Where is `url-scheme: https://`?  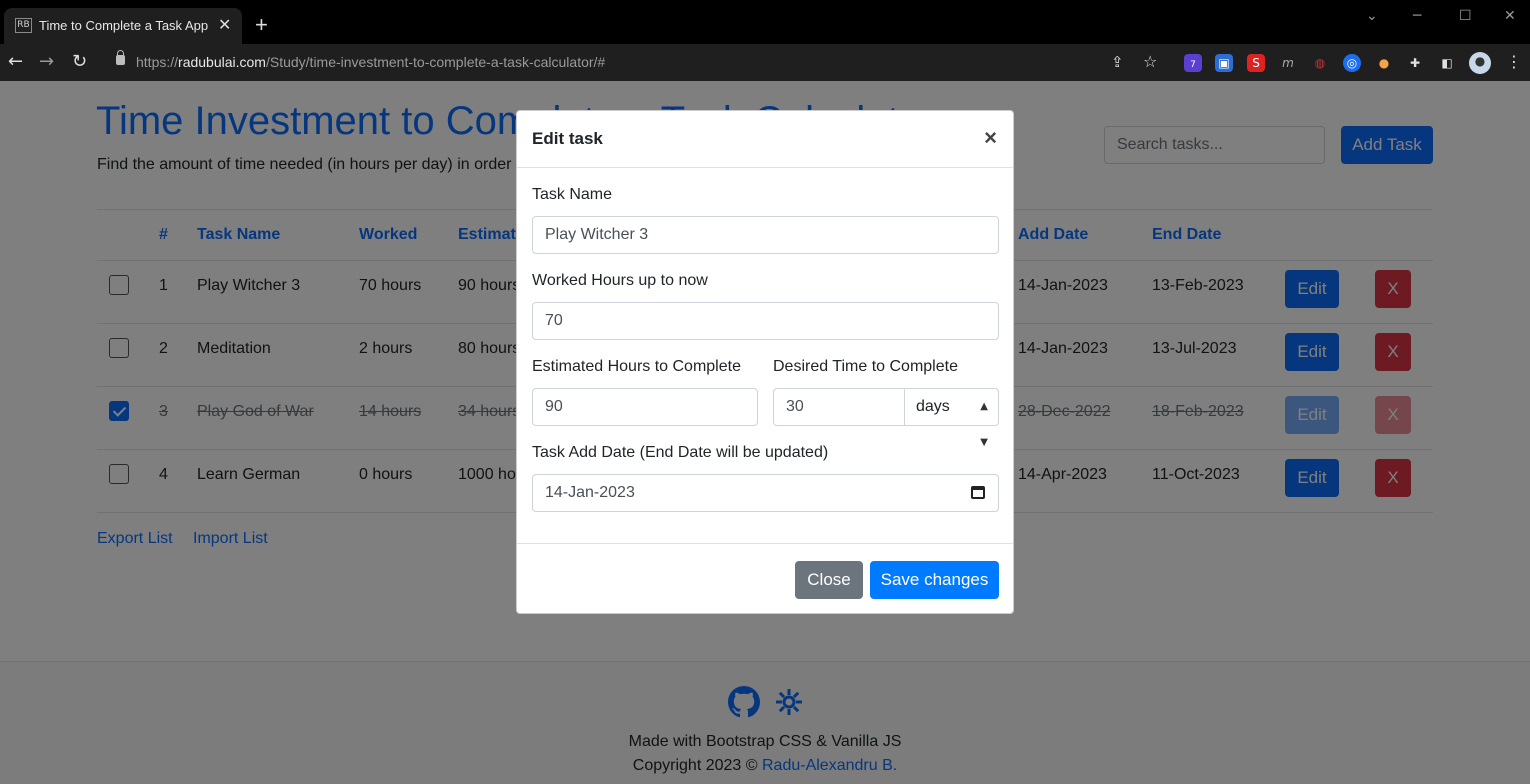 url-scheme: https:// is located at coordinates (157, 62).